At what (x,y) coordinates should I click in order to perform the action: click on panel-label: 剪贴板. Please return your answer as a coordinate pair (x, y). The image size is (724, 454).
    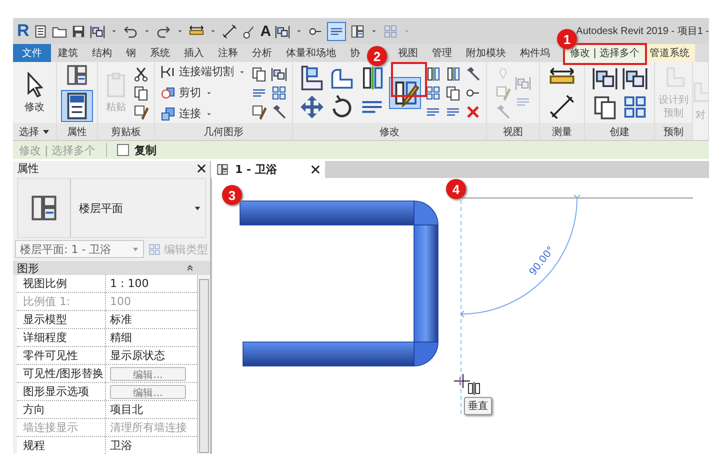
    Looking at the image, I should click on (126, 131).